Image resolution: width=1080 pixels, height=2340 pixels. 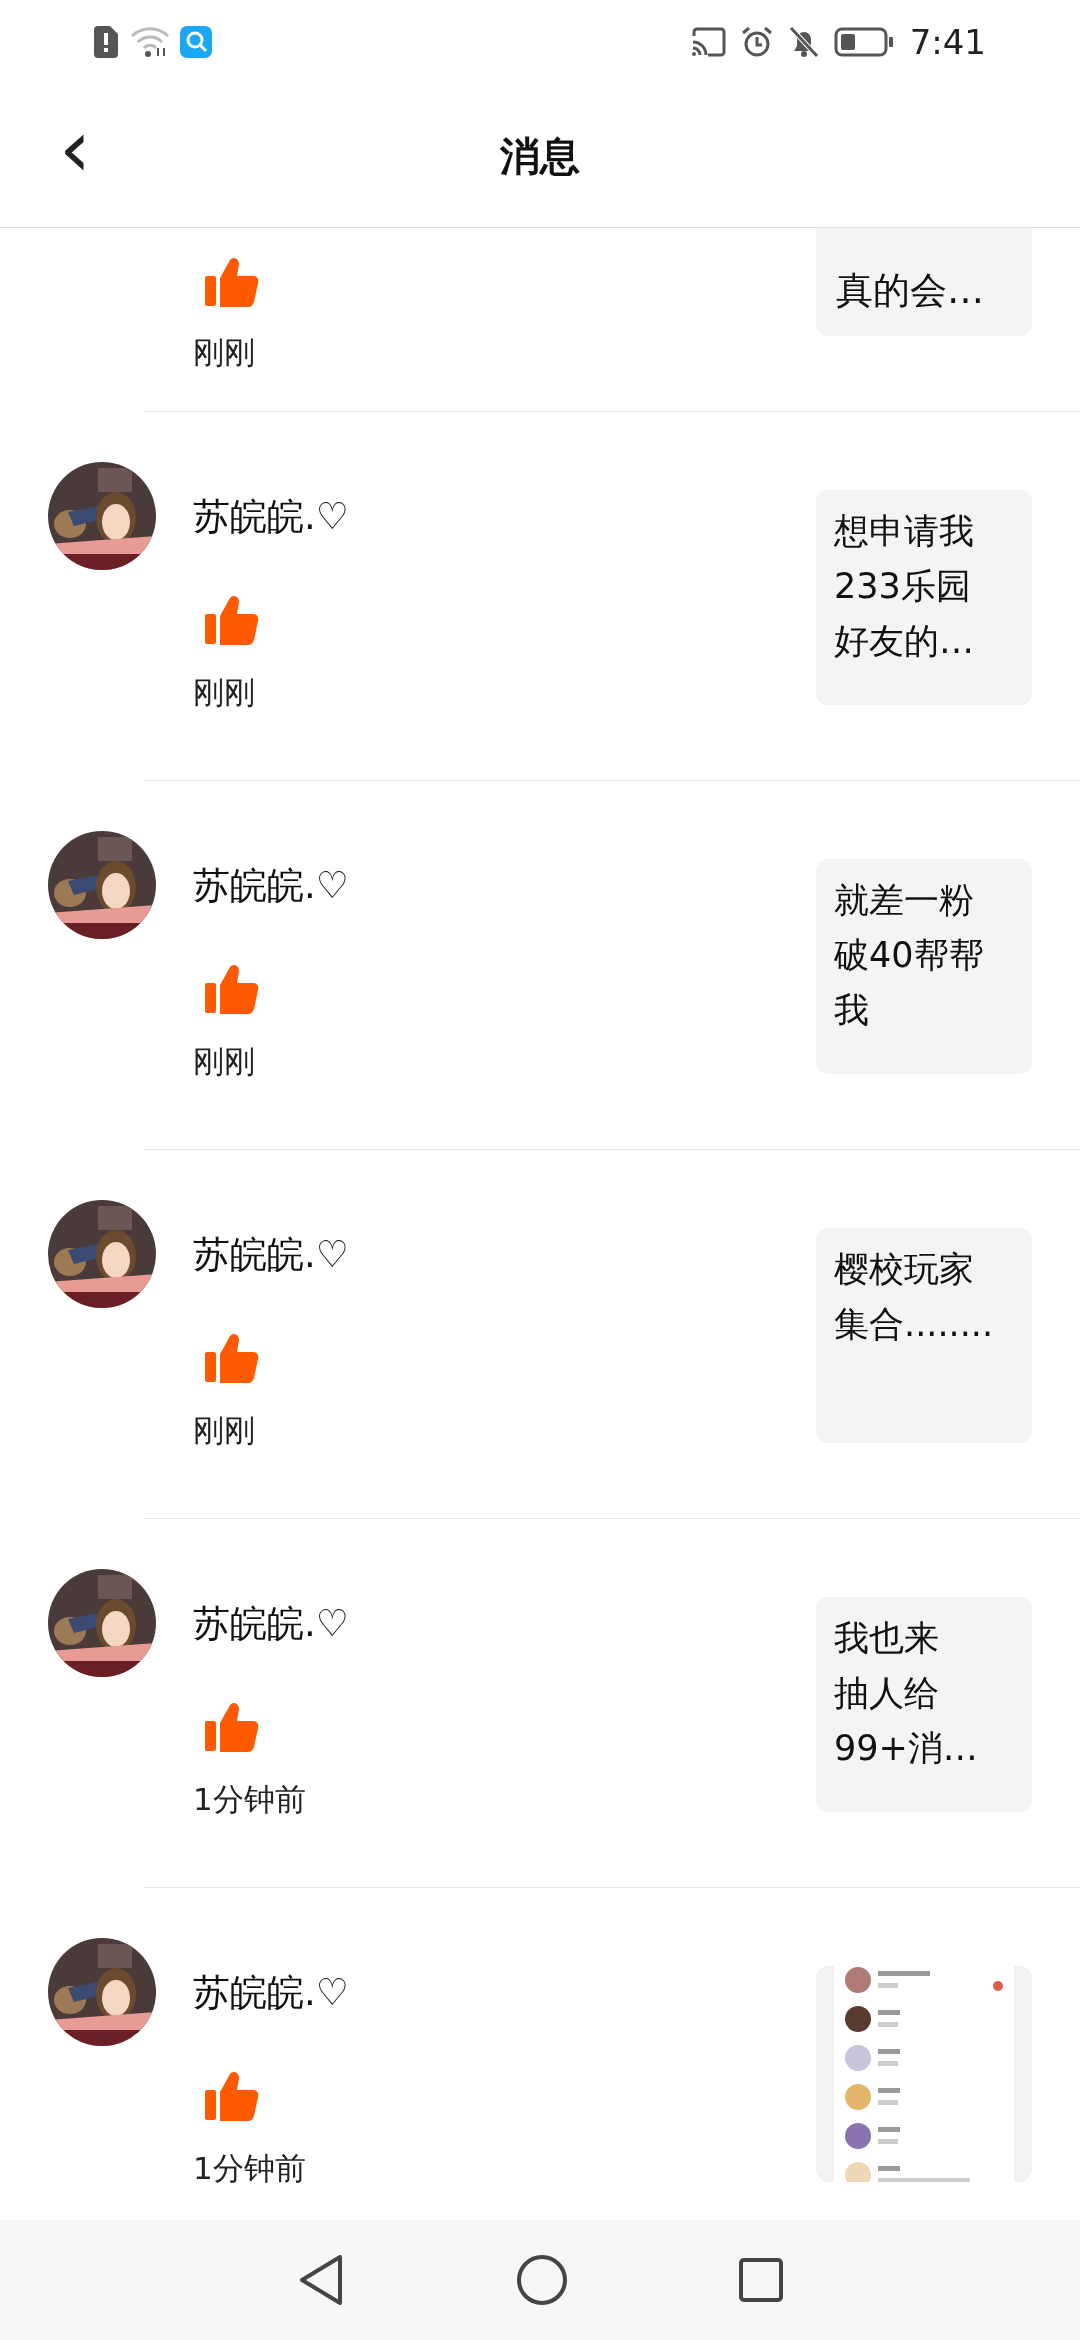 What do you see at coordinates (852, 1010) in the screenshot?
I see `preview-text: 我` at bounding box center [852, 1010].